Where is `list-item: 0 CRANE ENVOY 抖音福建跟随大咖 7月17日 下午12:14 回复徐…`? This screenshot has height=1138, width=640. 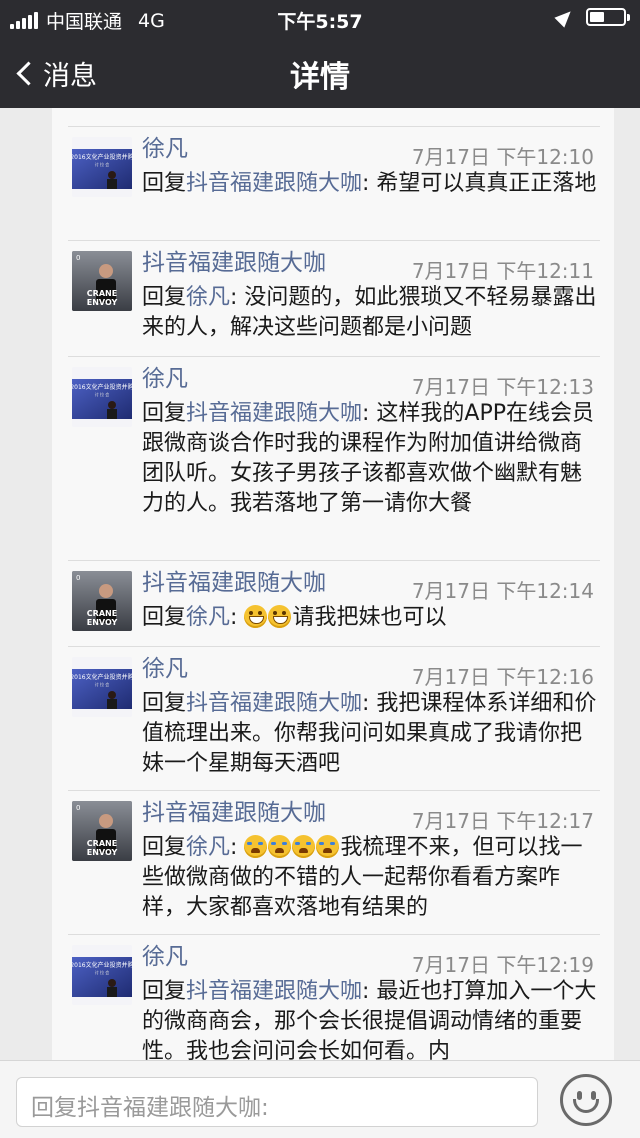
list-item: 0 CRANE ENVOY 抖音福建跟随大咖 7月17日 下午12:14 回复徐… is located at coordinates (334, 601).